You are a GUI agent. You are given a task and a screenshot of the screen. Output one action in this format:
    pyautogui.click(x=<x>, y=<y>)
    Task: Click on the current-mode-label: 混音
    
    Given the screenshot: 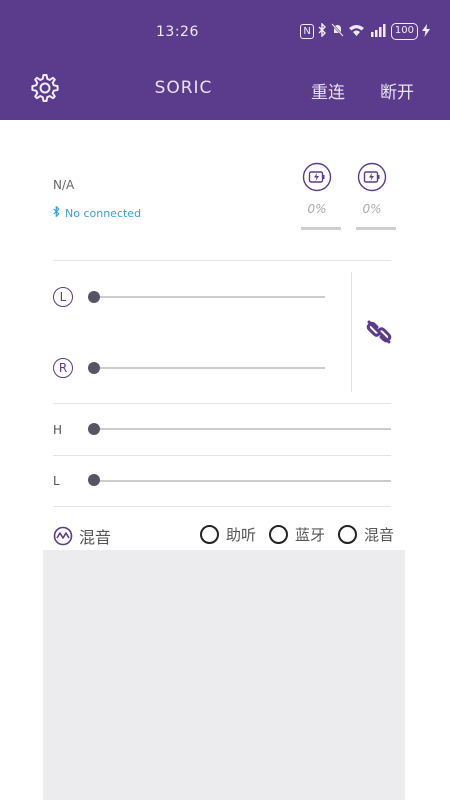 What is the action you would take?
    pyautogui.click(x=95, y=537)
    